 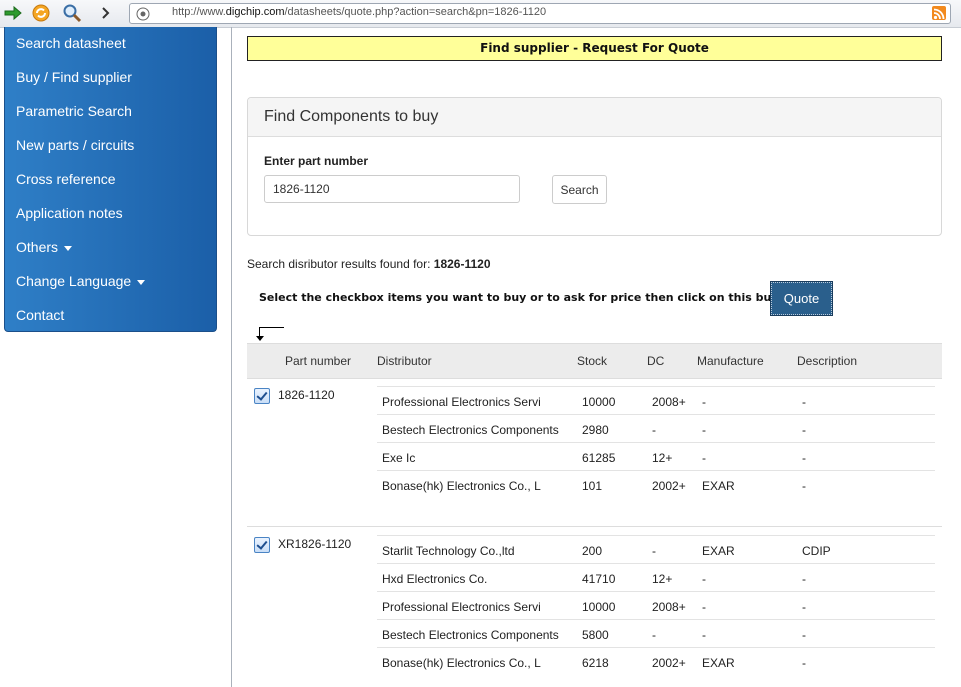 What do you see at coordinates (592, 486) in the screenshot?
I see `cell-stock: 101` at bounding box center [592, 486].